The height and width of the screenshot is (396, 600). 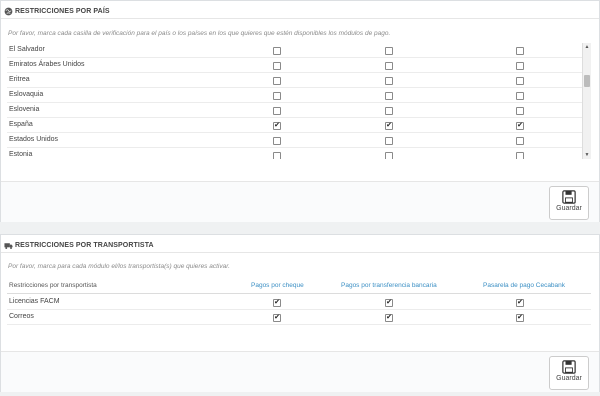 What do you see at coordinates (587, 155) in the screenshot?
I see `scroll-down-icon: ▼` at bounding box center [587, 155].